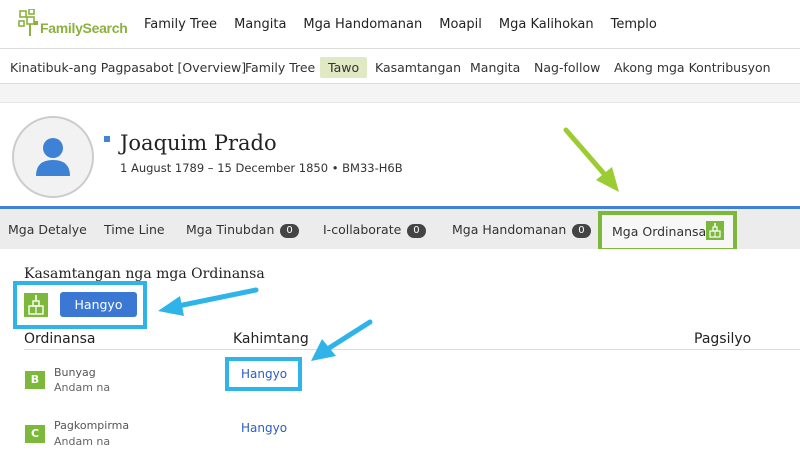 The width and height of the screenshot is (800, 460). I want to click on request-highlight-box: Hangyo, so click(80, 305).